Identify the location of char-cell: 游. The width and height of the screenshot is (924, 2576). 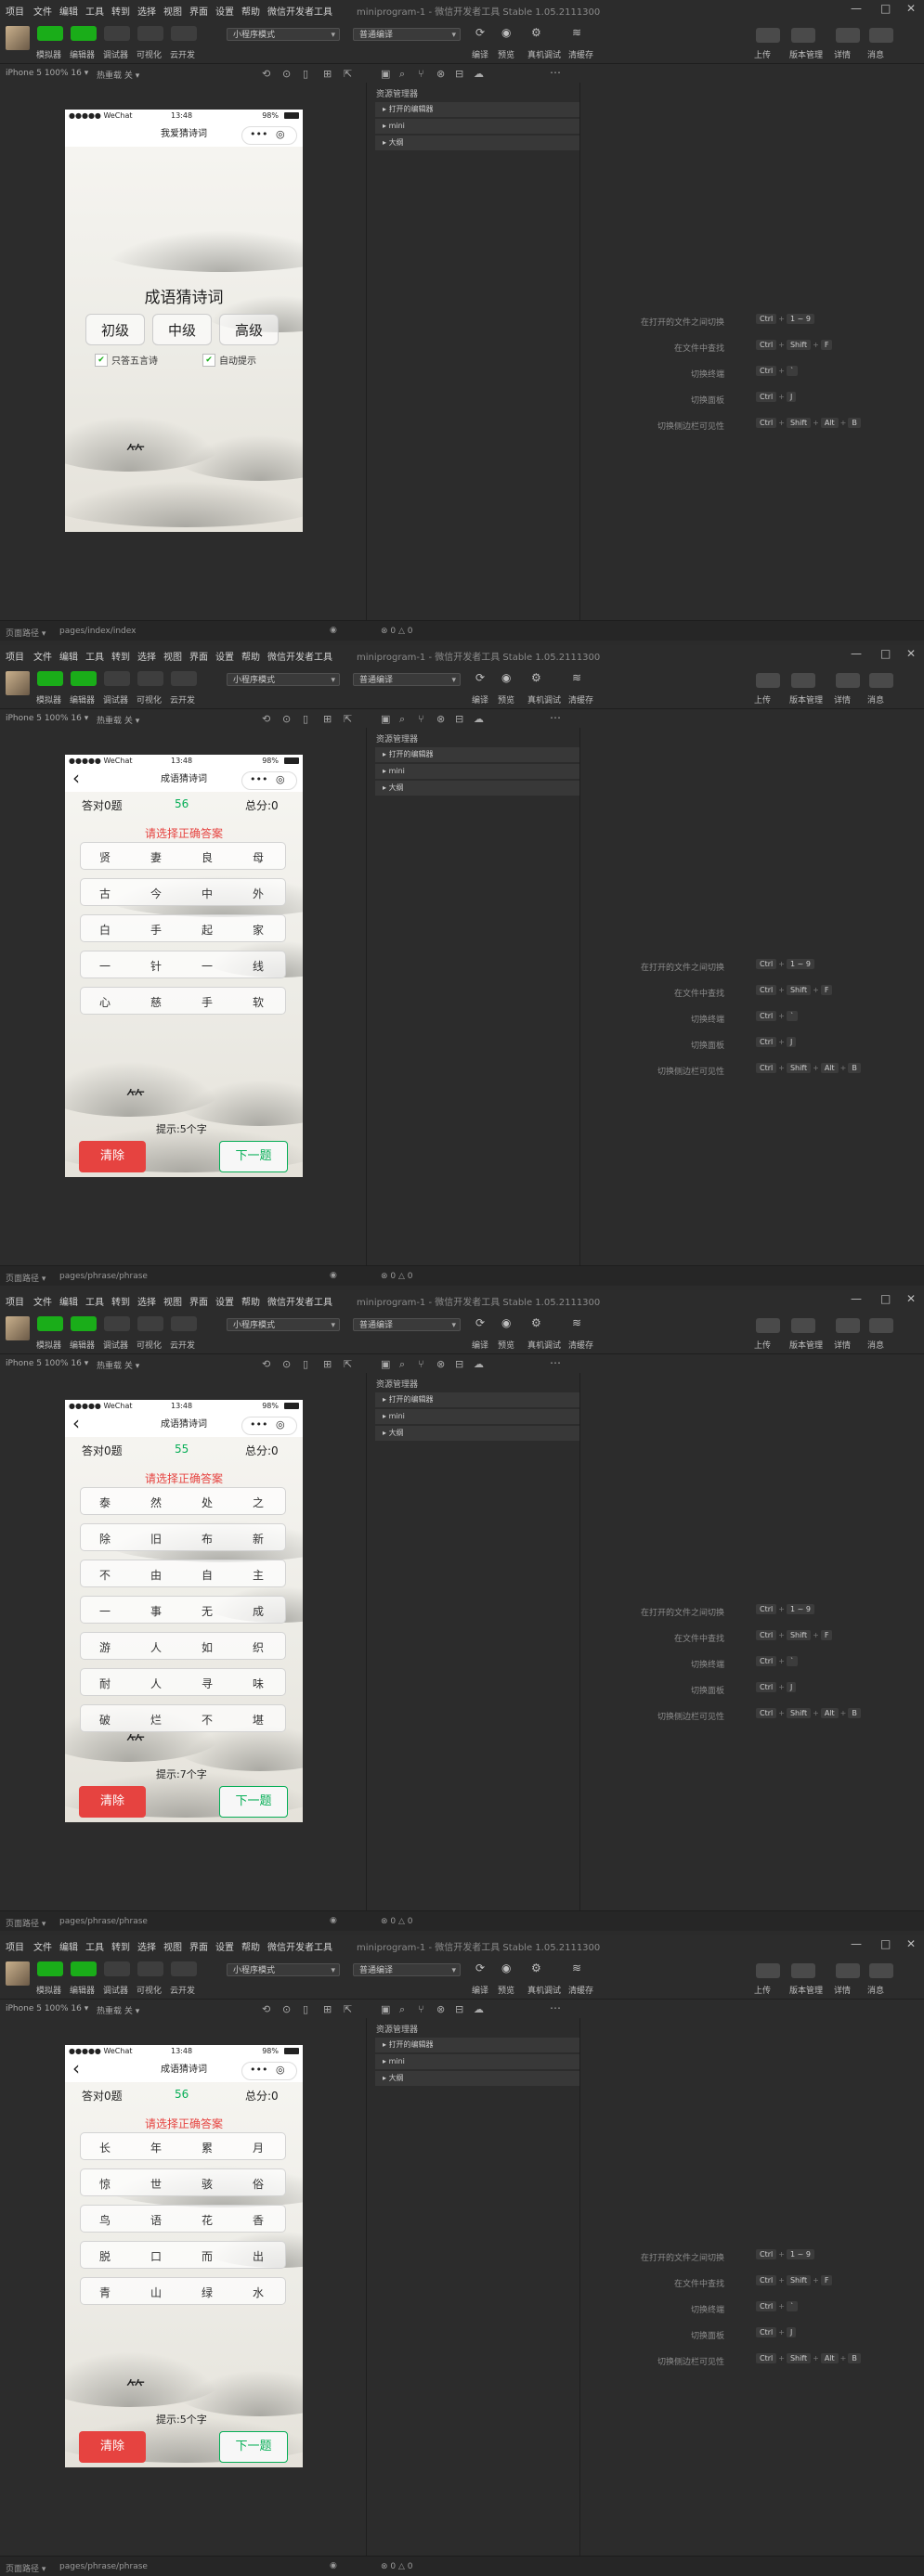
(105, 1647).